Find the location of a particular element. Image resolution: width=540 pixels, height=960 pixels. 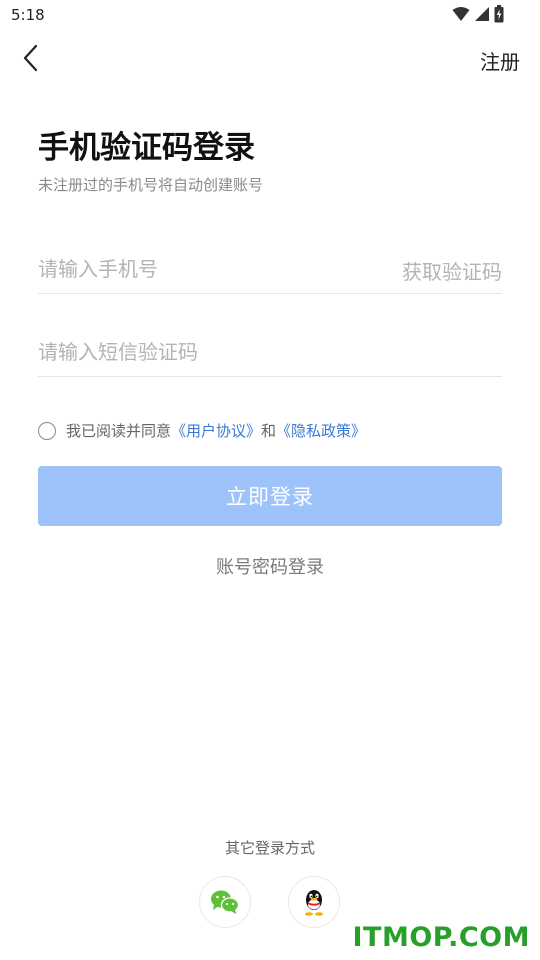

wechat-login-button is located at coordinates (225, 902).